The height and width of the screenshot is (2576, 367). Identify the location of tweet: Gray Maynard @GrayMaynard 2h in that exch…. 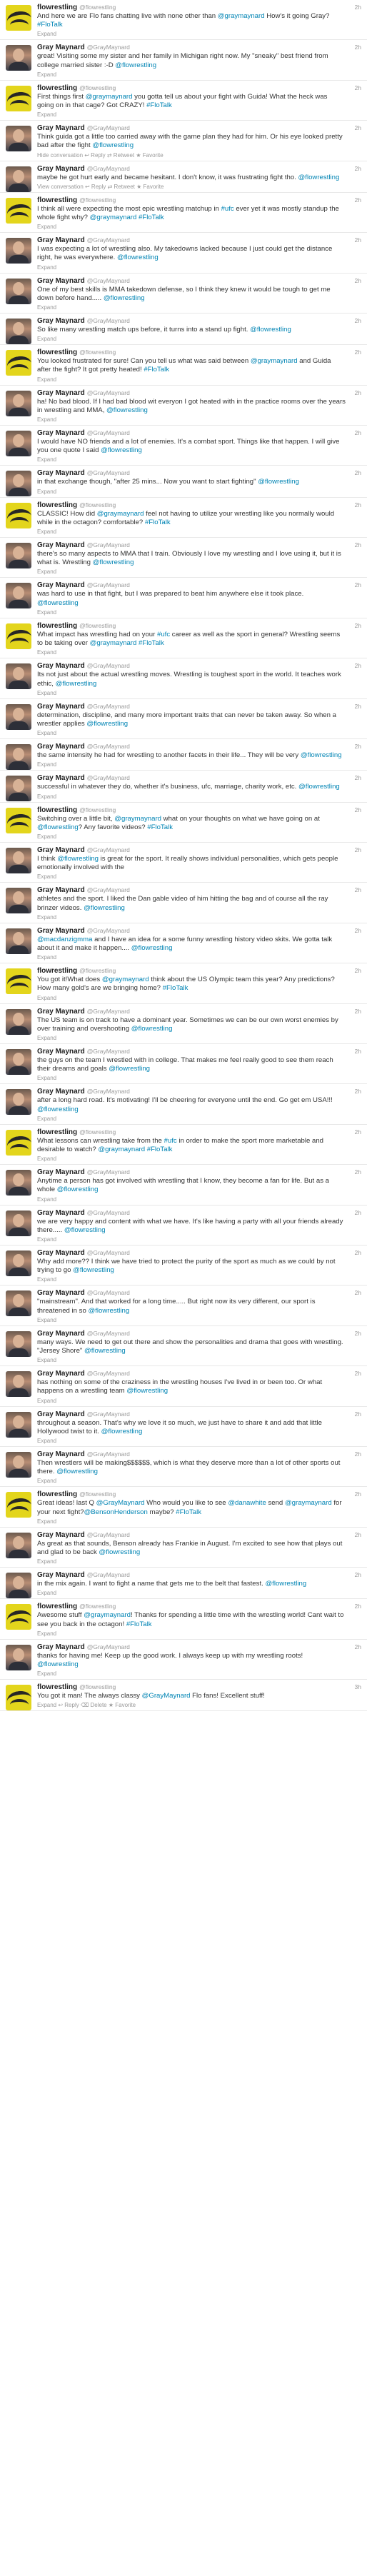
(183, 482).